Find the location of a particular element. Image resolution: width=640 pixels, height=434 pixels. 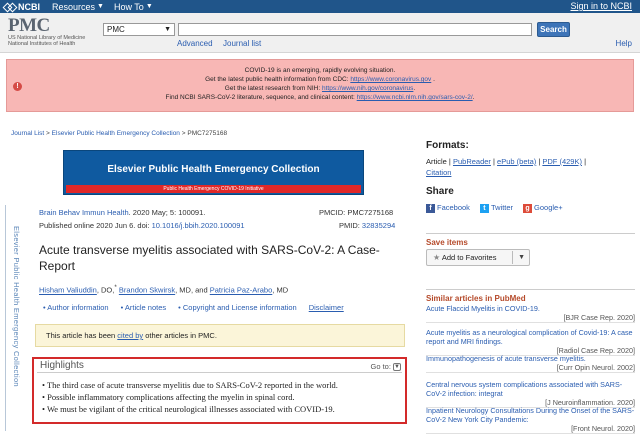

author-link: Patricia Paz-Arabo is located at coordinates (241, 290).